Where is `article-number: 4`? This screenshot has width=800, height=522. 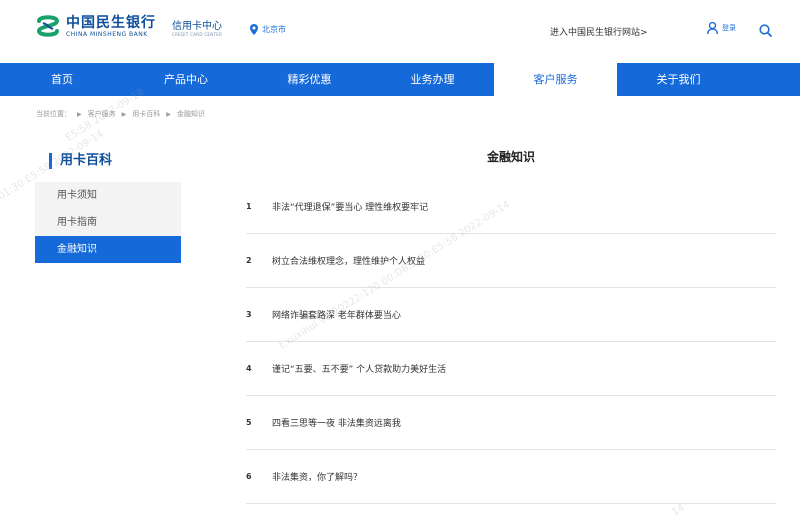
article-number: 4 is located at coordinates (249, 368).